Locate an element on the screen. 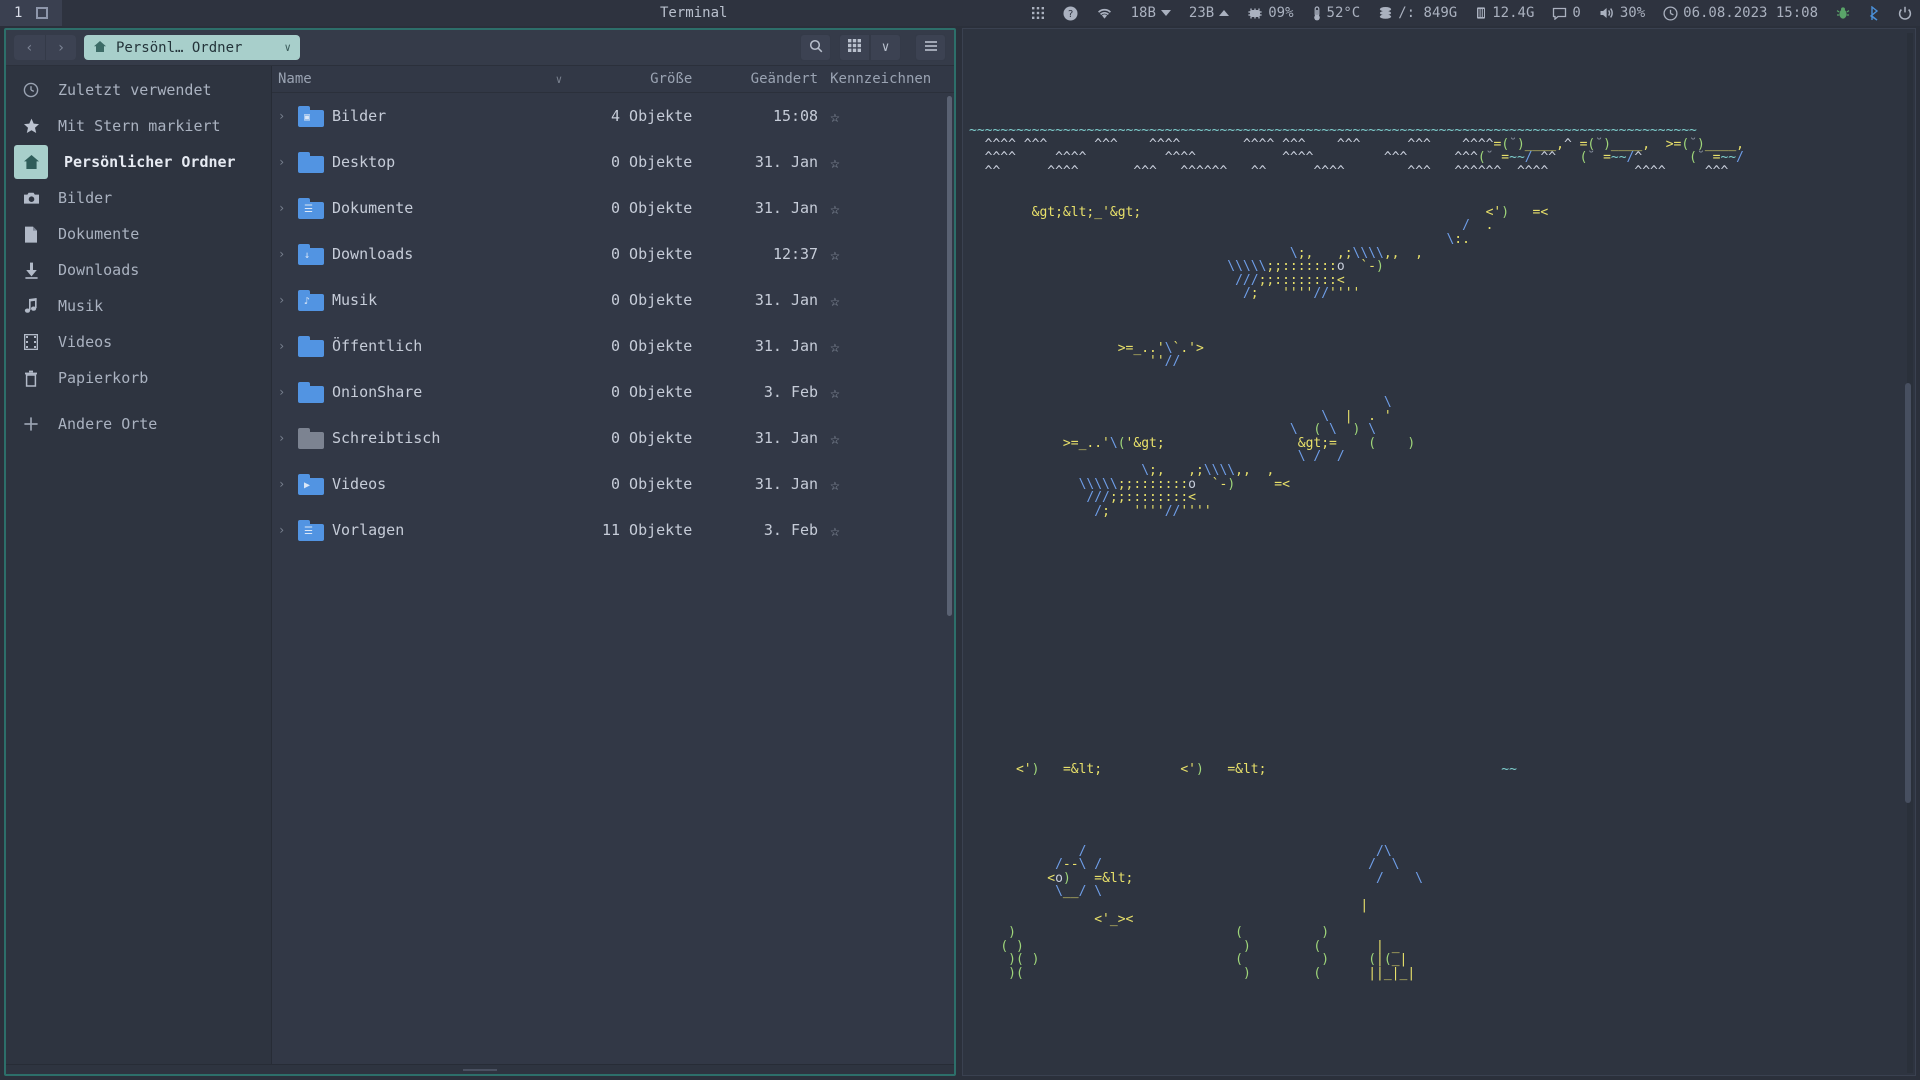  path-bar-current: Persönl… Ordner ∨ is located at coordinates (192, 47).